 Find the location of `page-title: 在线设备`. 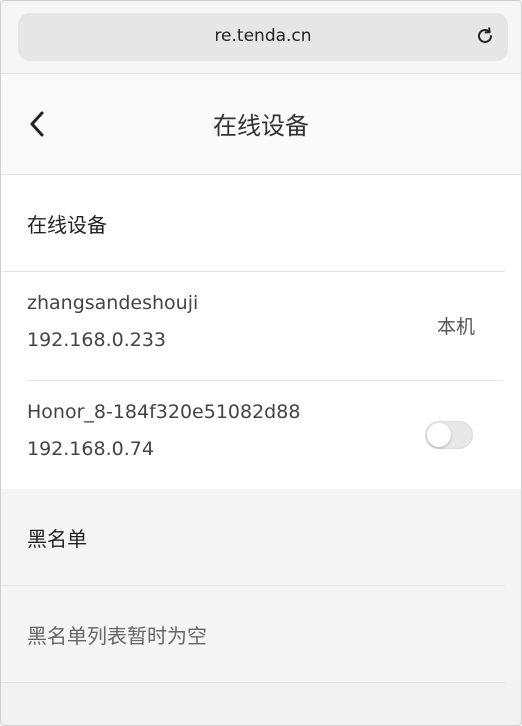

page-title: 在线设备 is located at coordinates (261, 126).